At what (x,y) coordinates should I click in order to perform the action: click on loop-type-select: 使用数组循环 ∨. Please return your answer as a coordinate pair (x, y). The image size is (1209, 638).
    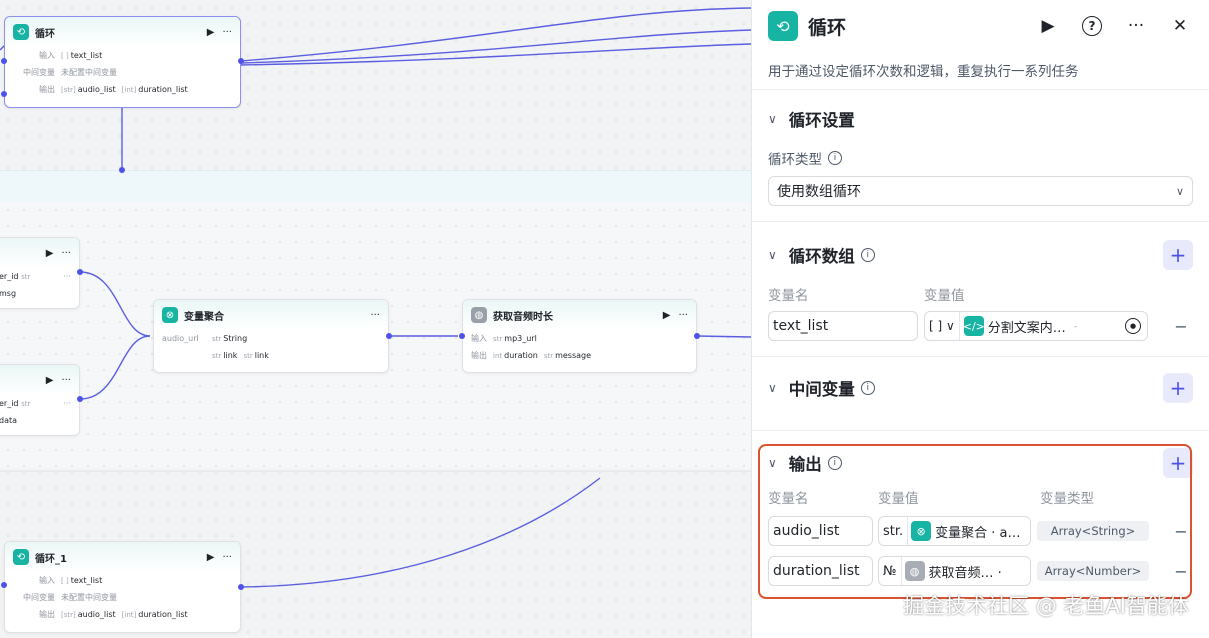
    Looking at the image, I should click on (980, 191).